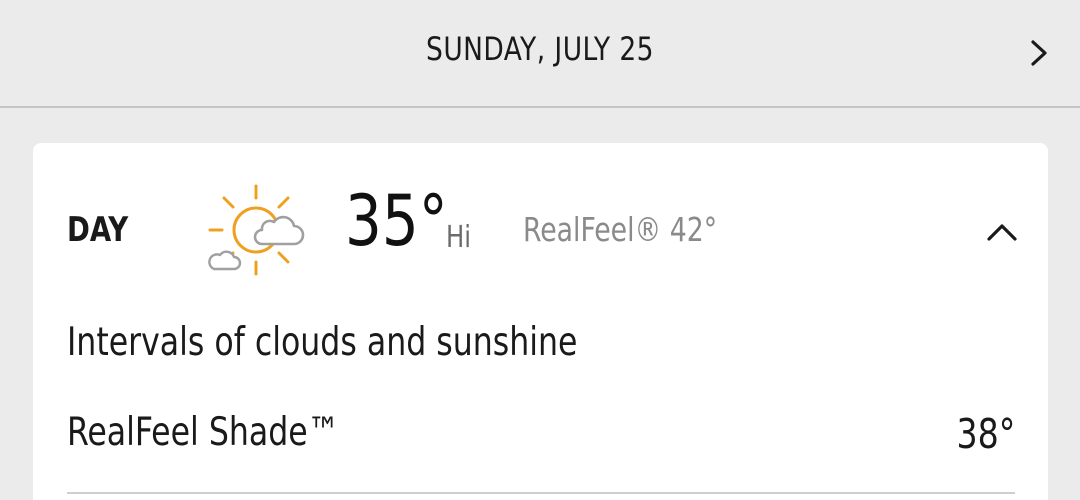  I want to click on high-temperature: 35°, so click(396, 221).